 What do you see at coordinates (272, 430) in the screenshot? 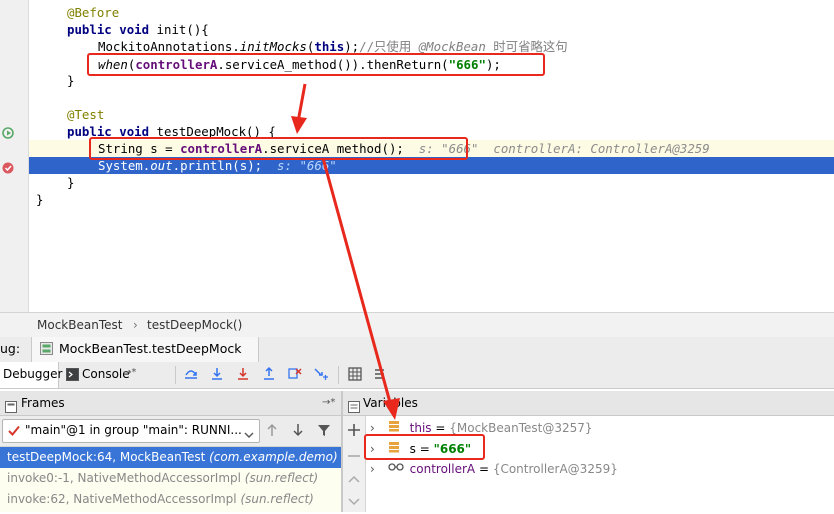
I see `previous-frame-icon` at bounding box center [272, 430].